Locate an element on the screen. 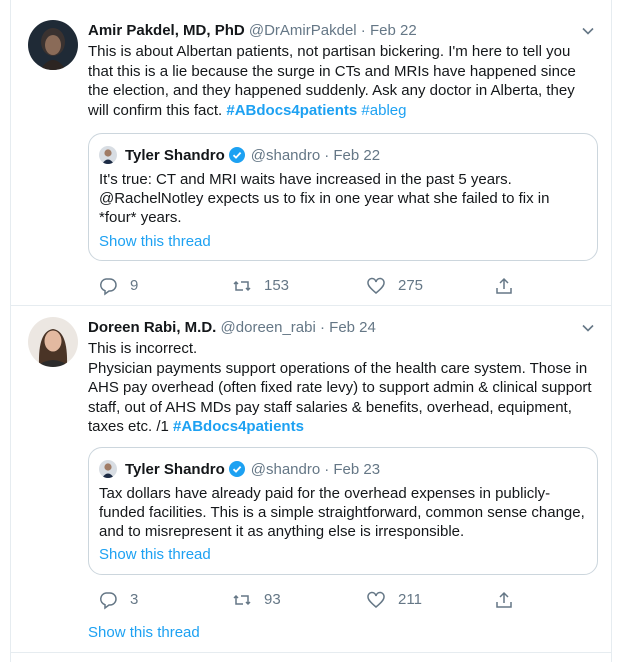  like-count: 211 is located at coordinates (410, 599).